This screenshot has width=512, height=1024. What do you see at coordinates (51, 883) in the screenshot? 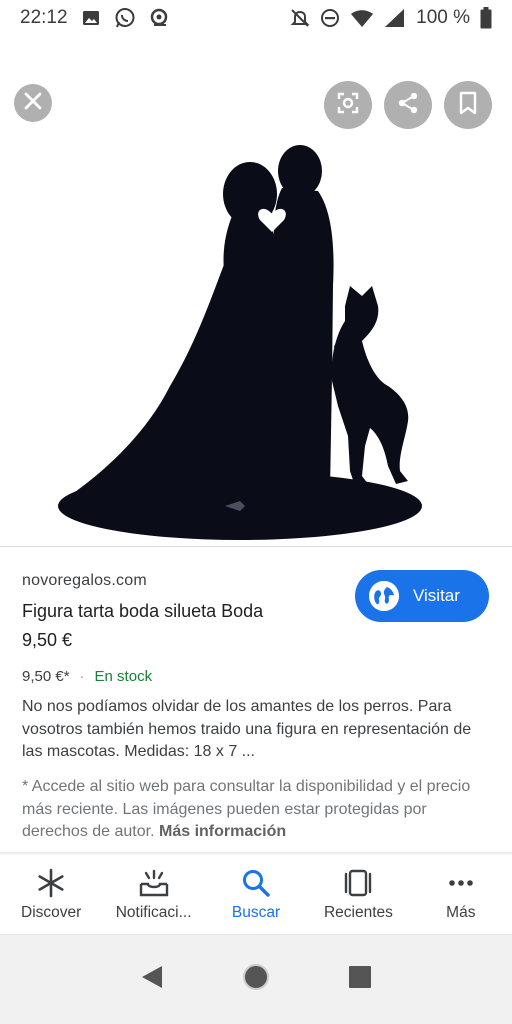
I see `asterisk-icon` at bounding box center [51, 883].